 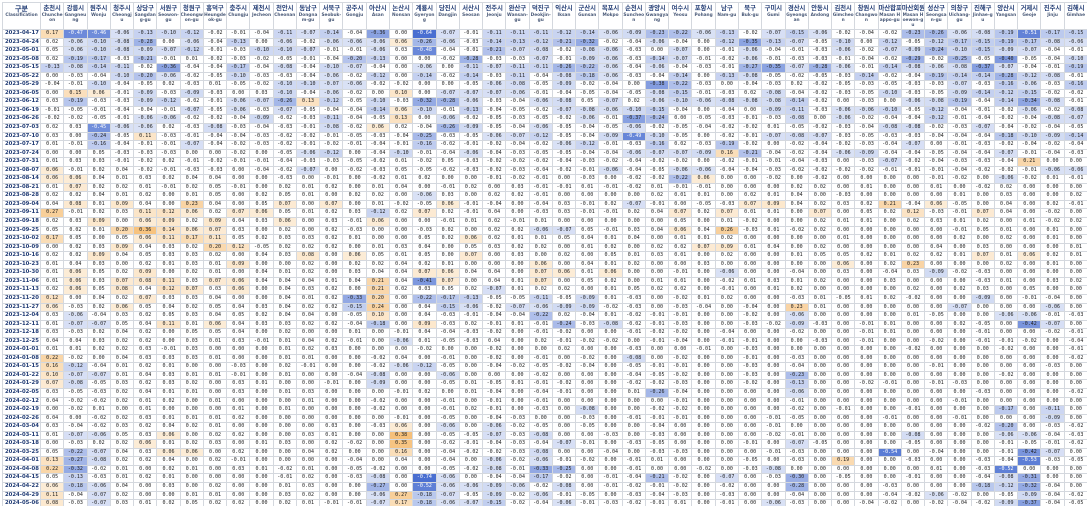 What do you see at coordinates (21, 59) in the screenshot?
I see `row-date-label: 2023-05-08` at bounding box center [21, 59].